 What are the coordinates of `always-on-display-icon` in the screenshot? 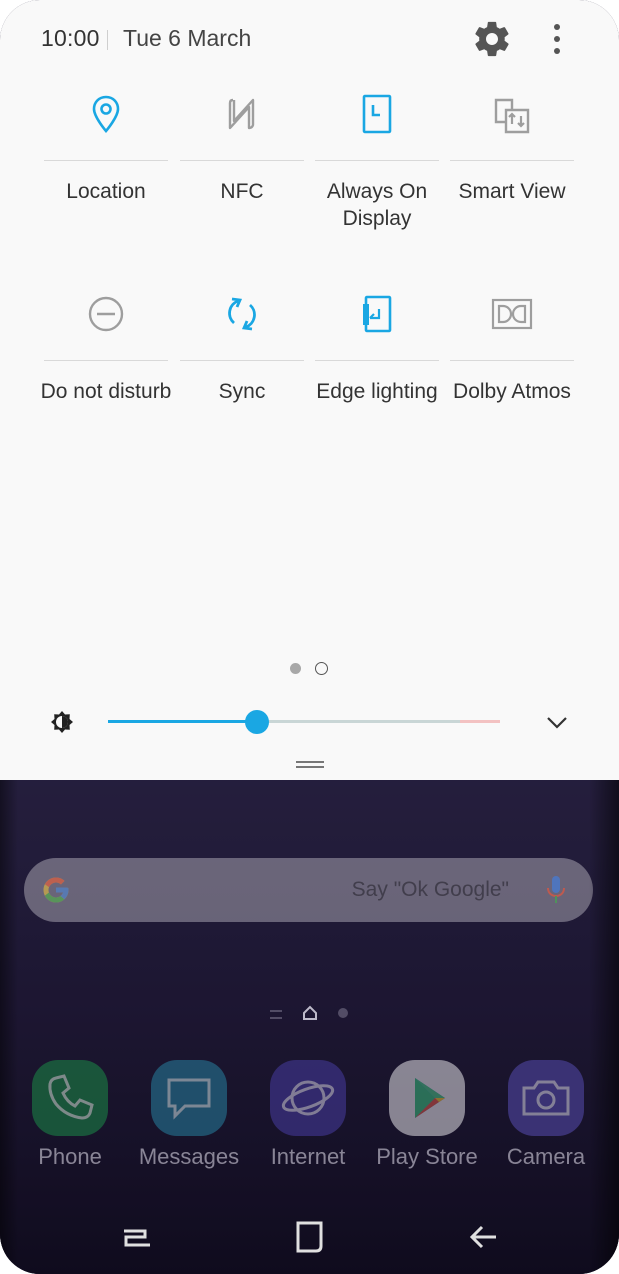 It's located at (377, 114).